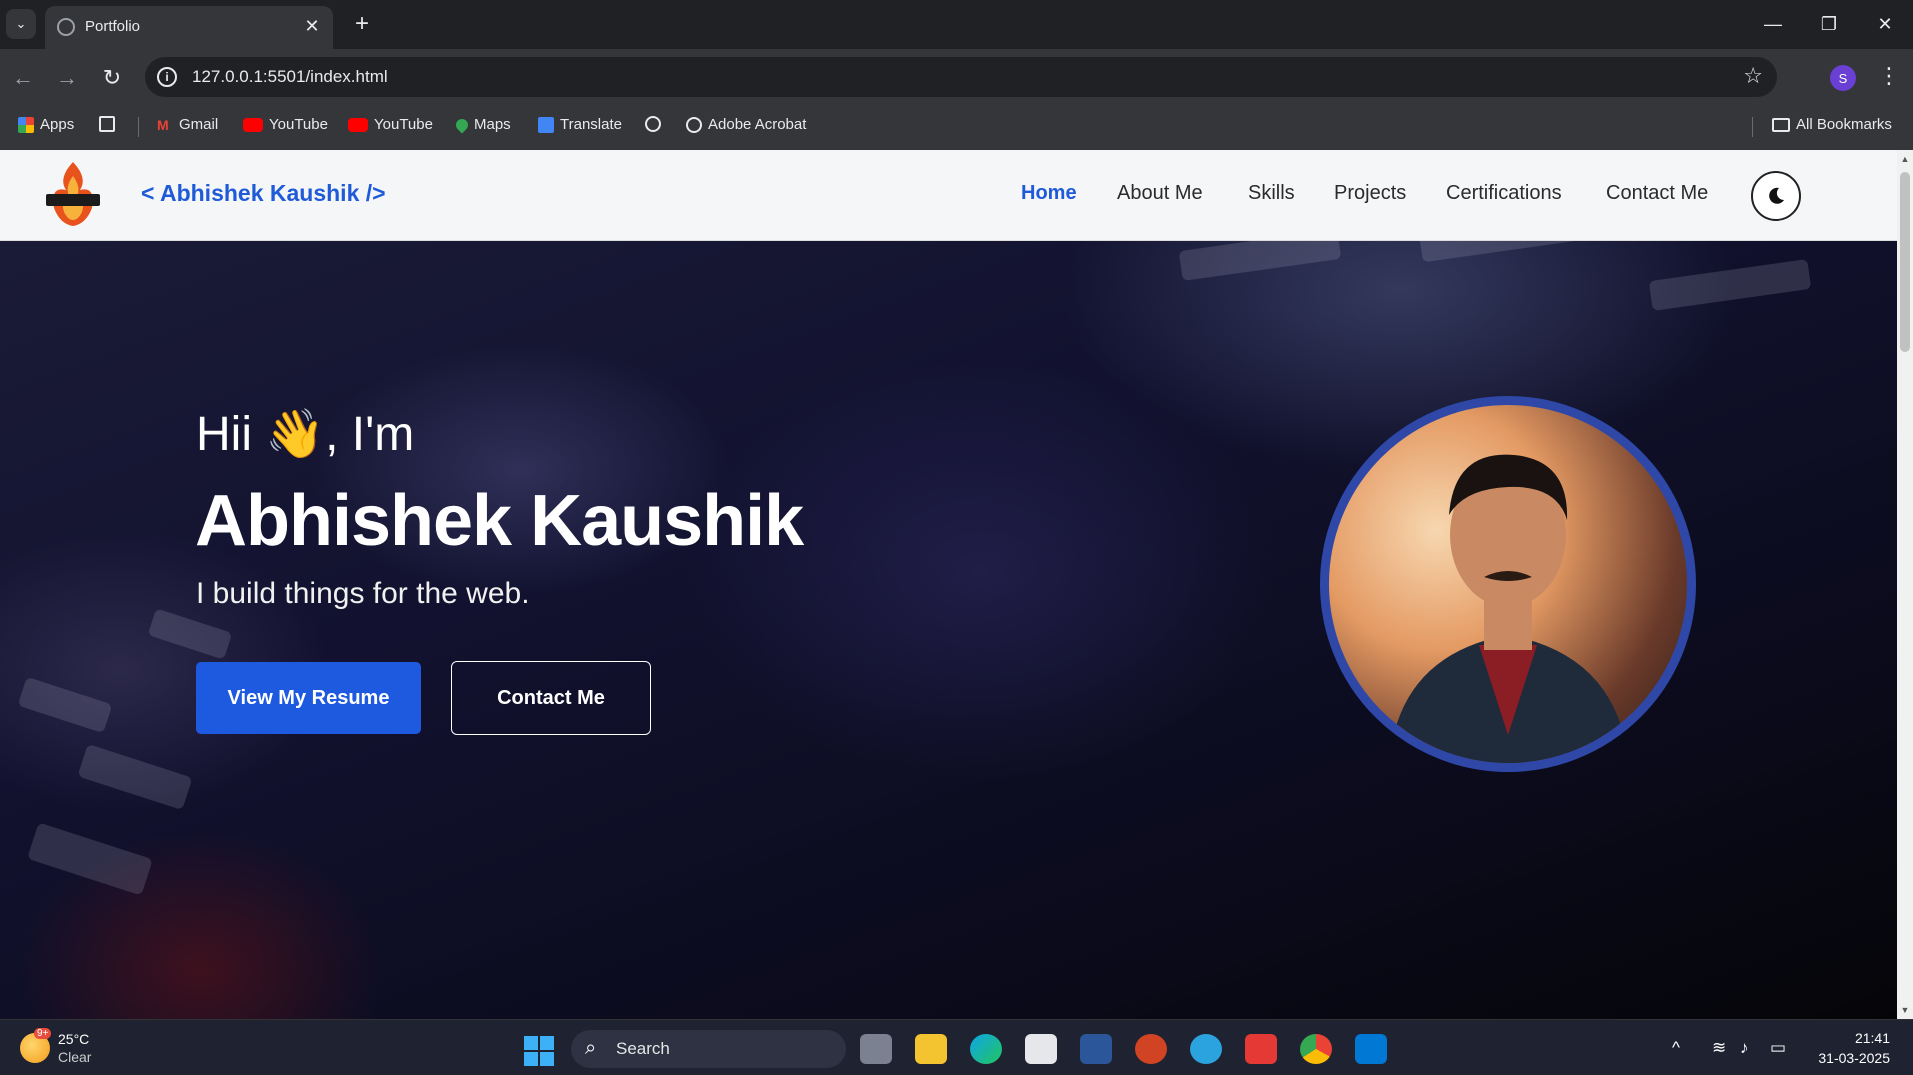 This screenshot has height=1075, width=1913. What do you see at coordinates (1773, 24) in the screenshot?
I see `minimize-button: —` at bounding box center [1773, 24].